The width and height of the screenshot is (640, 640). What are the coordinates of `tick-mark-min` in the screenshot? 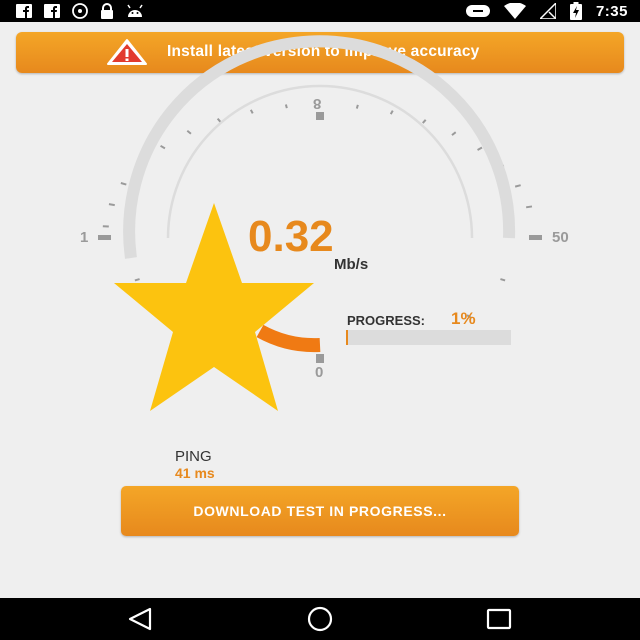 It's located at (104, 237).